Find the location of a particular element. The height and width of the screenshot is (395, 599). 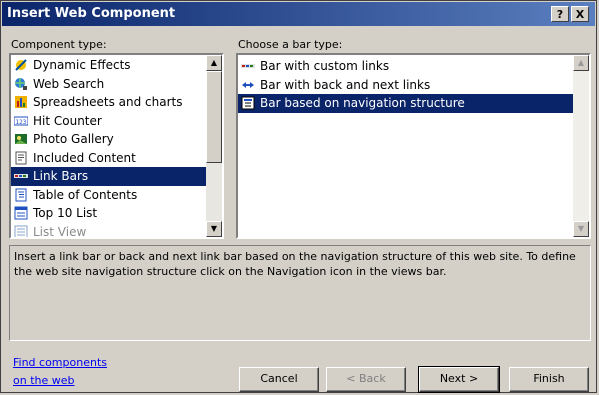

find-components-link-line2: on the web is located at coordinates (44, 380).